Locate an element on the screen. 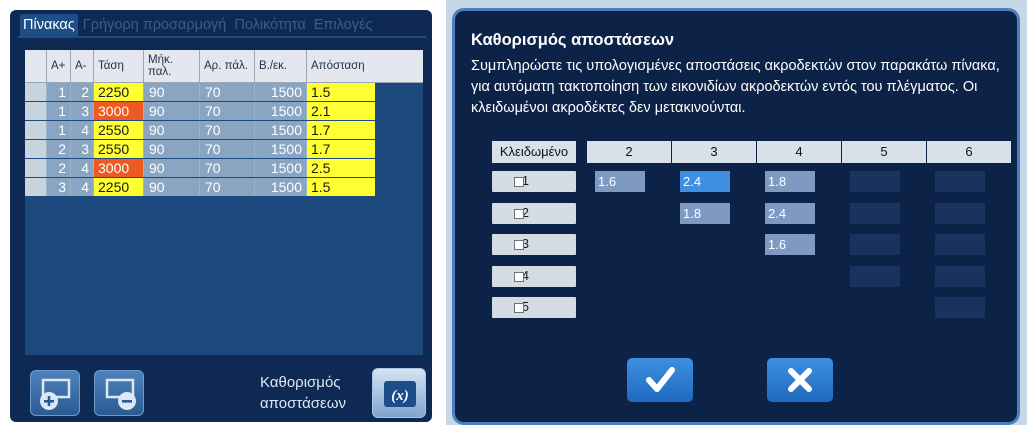 The height and width of the screenshot is (425, 1027). add-row-button is located at coordinates (55, 393).